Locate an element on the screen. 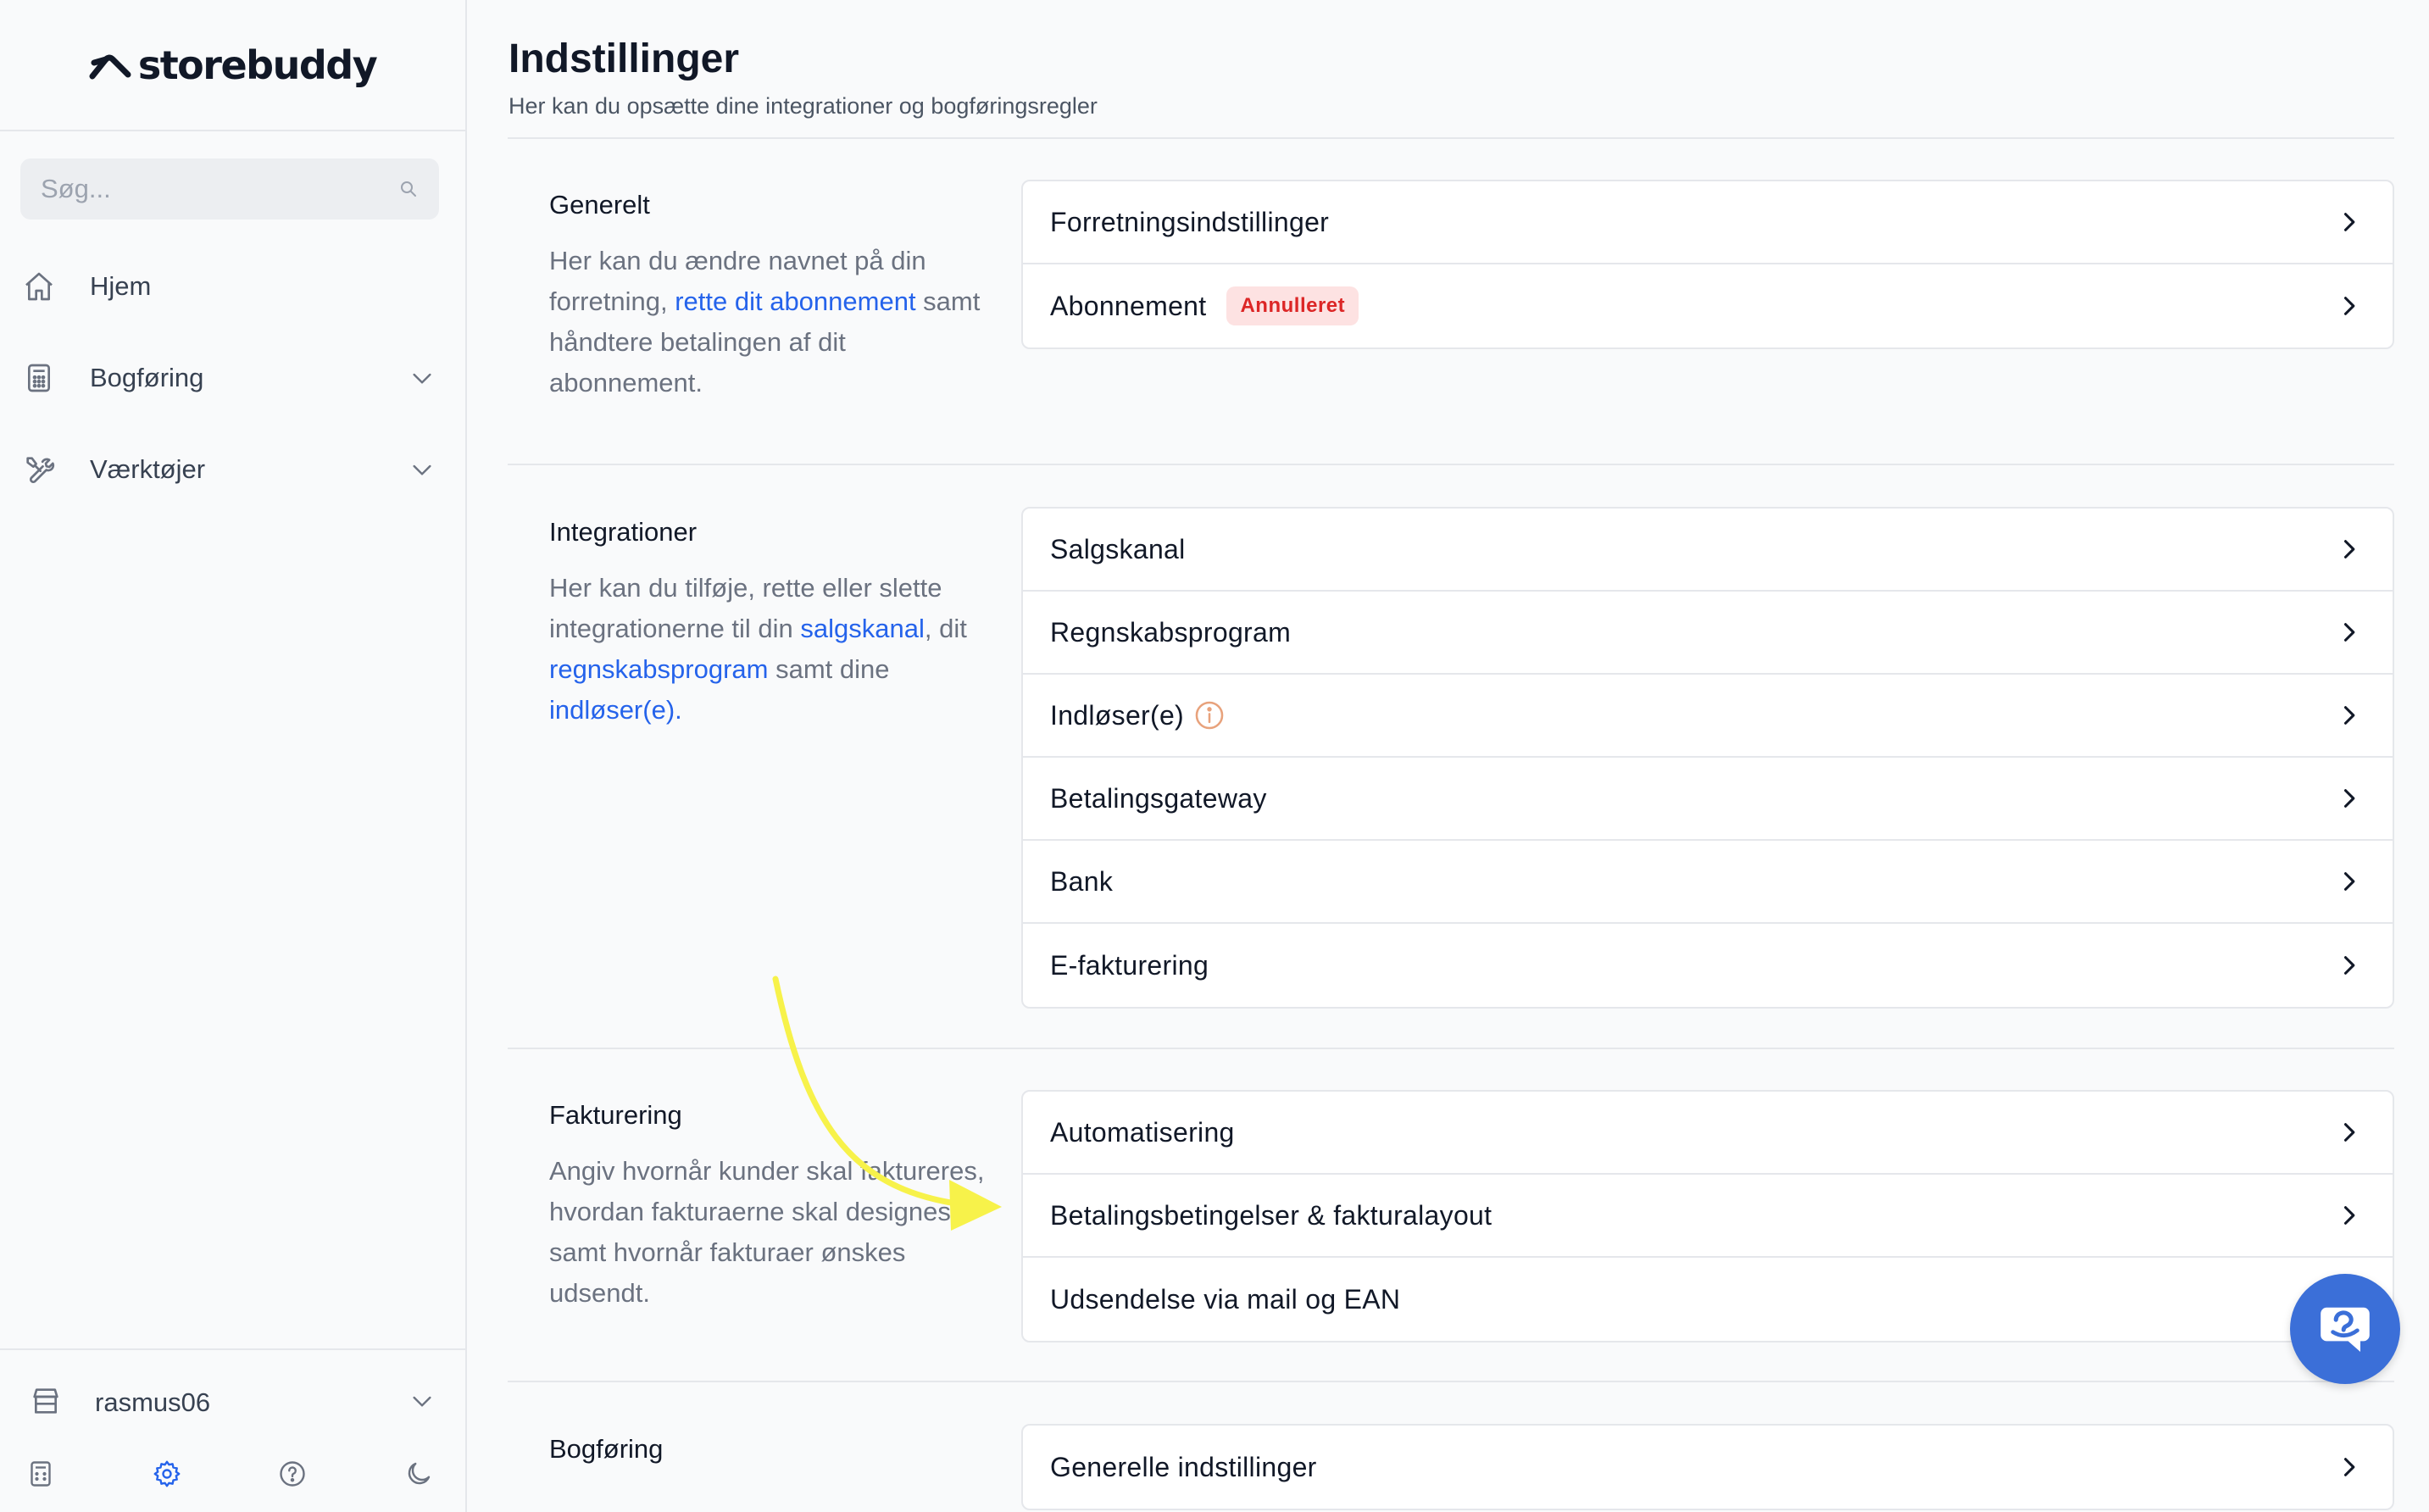 Image resolution: width=2429 pixels, height=1512 pixels. page-title: Indstillinger is located at coordinates (624, 59).